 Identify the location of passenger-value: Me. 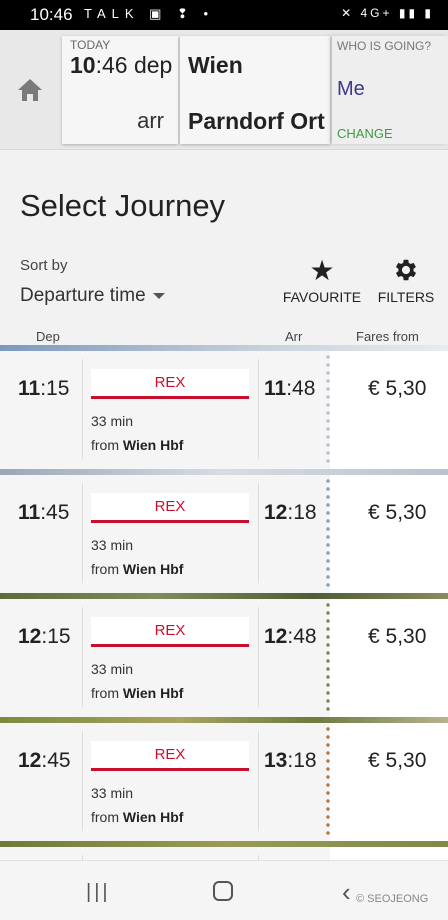
(351, 89).